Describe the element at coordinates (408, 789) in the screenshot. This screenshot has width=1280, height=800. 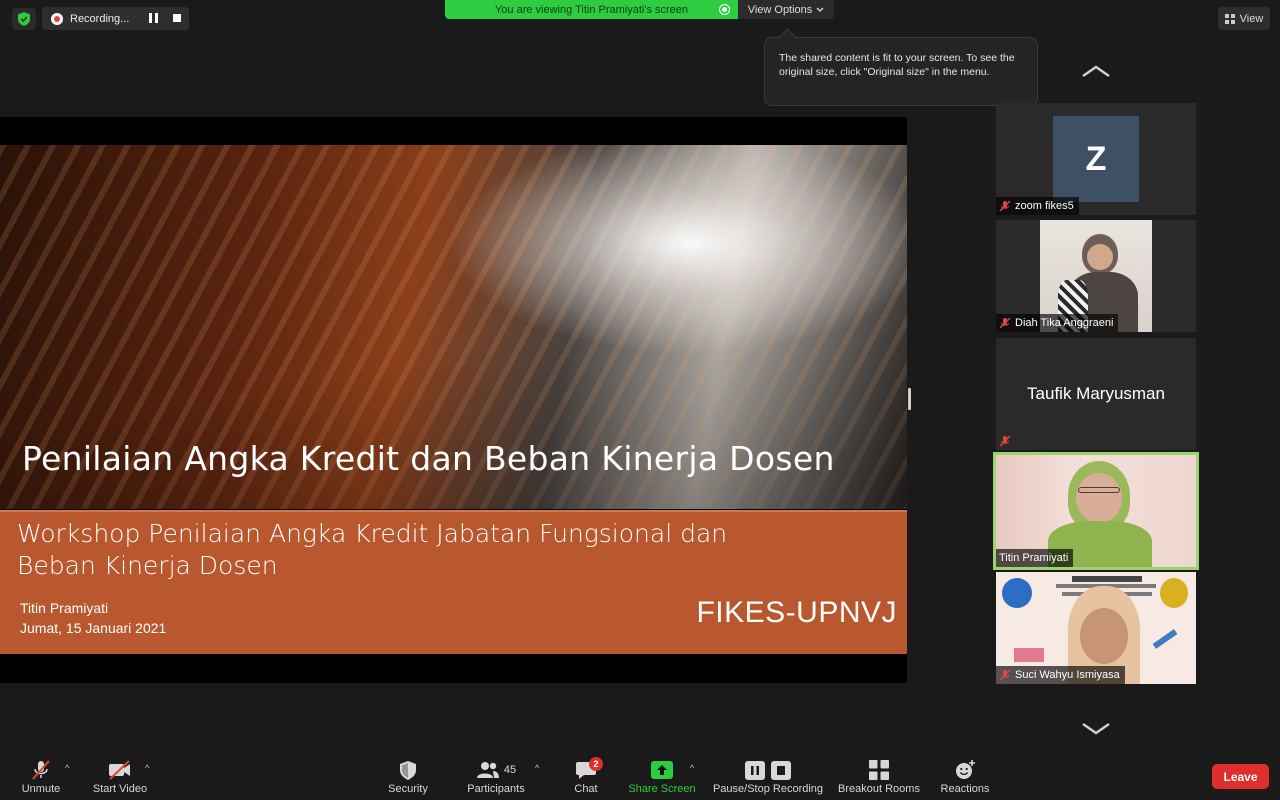
I see `security-label: Security` at that location.